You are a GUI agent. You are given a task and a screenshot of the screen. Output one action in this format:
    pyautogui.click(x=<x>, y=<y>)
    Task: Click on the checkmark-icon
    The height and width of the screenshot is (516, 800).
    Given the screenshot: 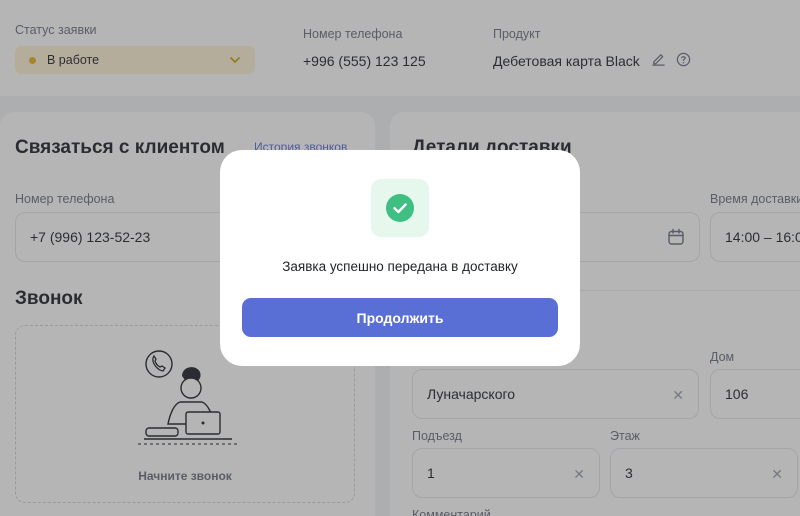 What is the action you would take?
    pyautogui.click(x=400, y=208)
    